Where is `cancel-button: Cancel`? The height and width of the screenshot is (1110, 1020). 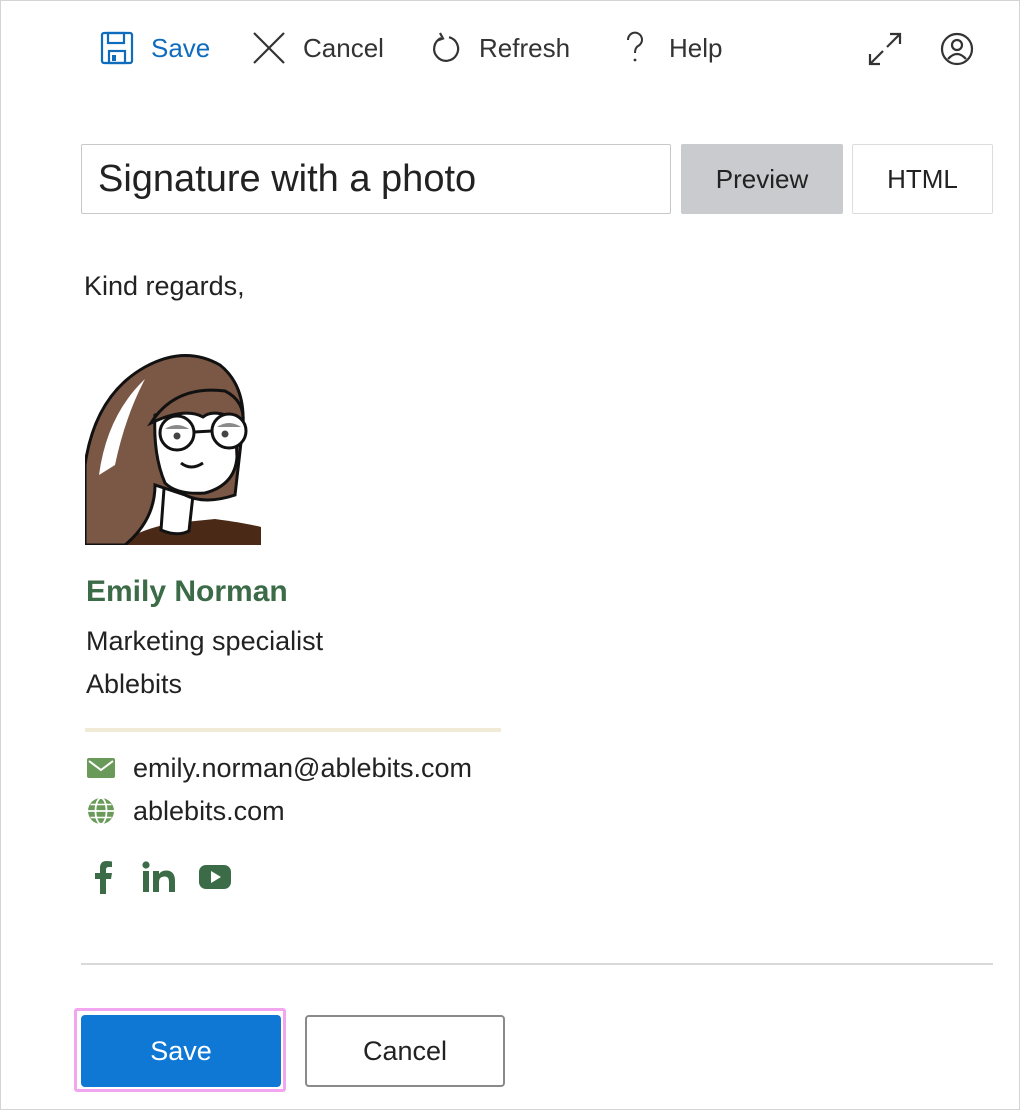
cancel-button: Cancel is located at coordinates (405, 1051).